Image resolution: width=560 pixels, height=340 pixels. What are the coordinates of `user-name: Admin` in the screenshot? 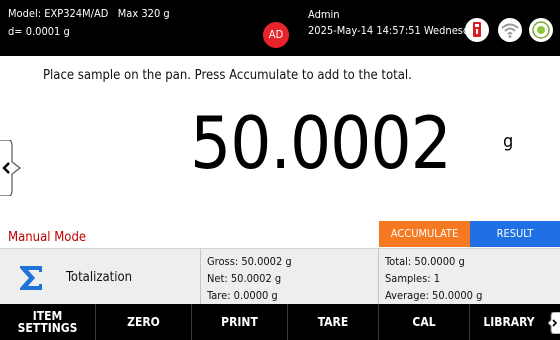 It's located at (324, 14).